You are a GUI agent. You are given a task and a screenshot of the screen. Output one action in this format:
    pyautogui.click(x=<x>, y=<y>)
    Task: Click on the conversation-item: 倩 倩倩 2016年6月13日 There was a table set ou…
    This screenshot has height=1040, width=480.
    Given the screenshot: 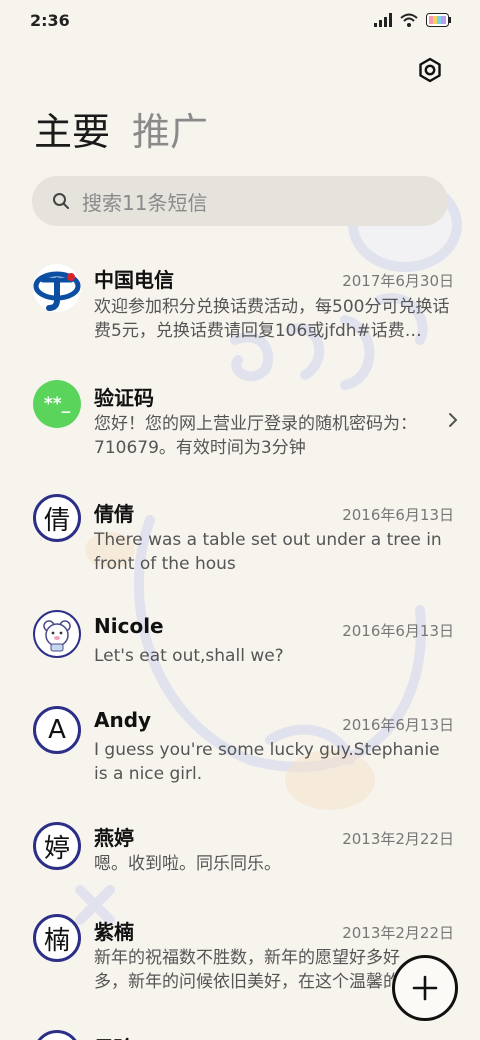 What is the action you would take?
    pyautogui.click(x=240, y=536)
    